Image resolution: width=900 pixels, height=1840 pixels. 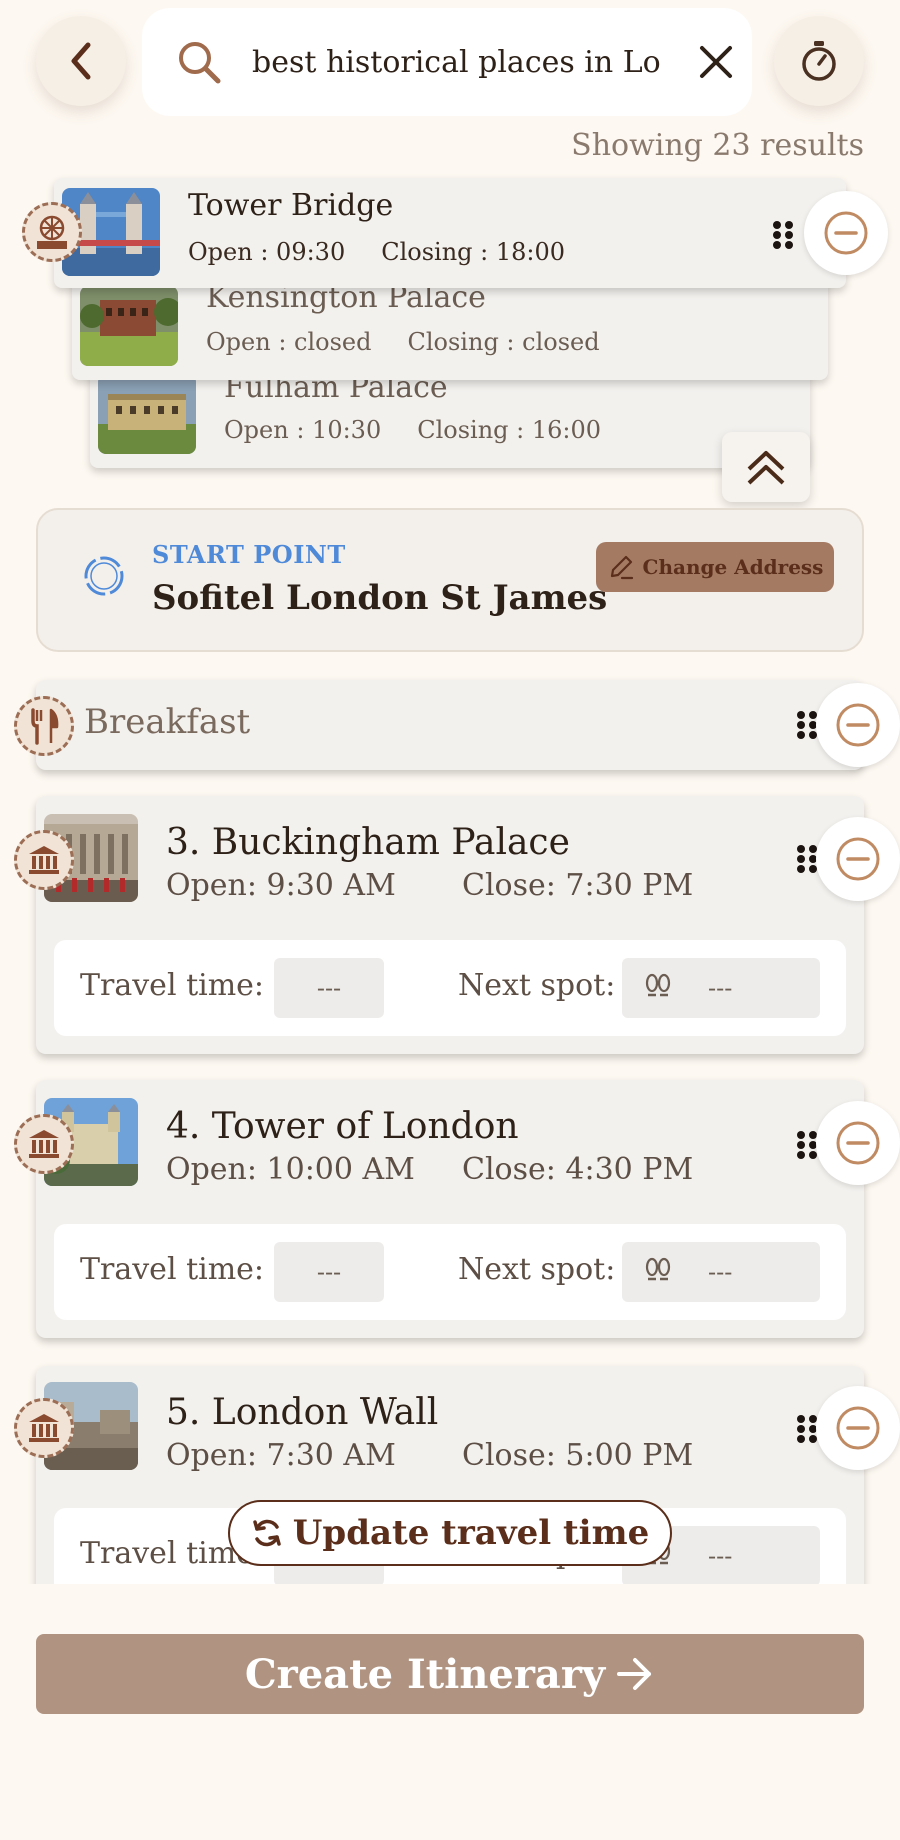 I want to click on stop-title: 4. Tower of London, so click(x=342, y=1126).